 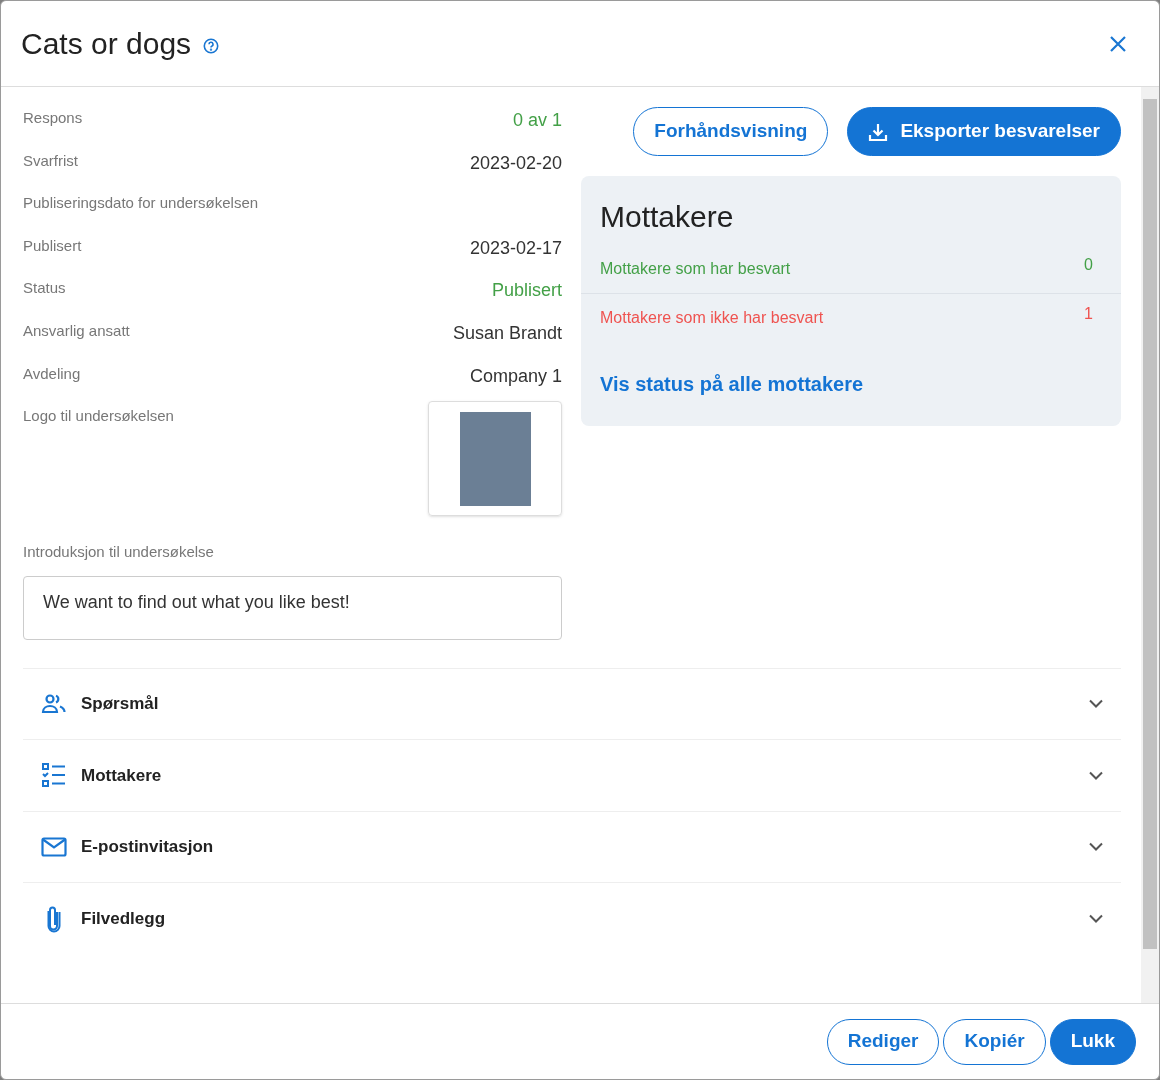 What do you see at coordinates (141, 203) in the screenshot?
I see `field-label: Publiseringsdato for undersøkelsen` at bounding box center [141, 203].